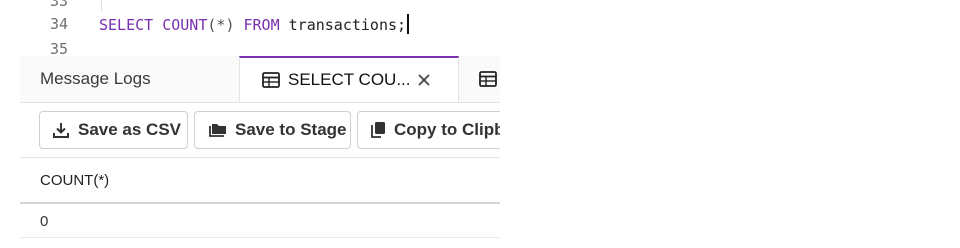  I want to click on column-header-label: COUNT(*), so click(75, 180).